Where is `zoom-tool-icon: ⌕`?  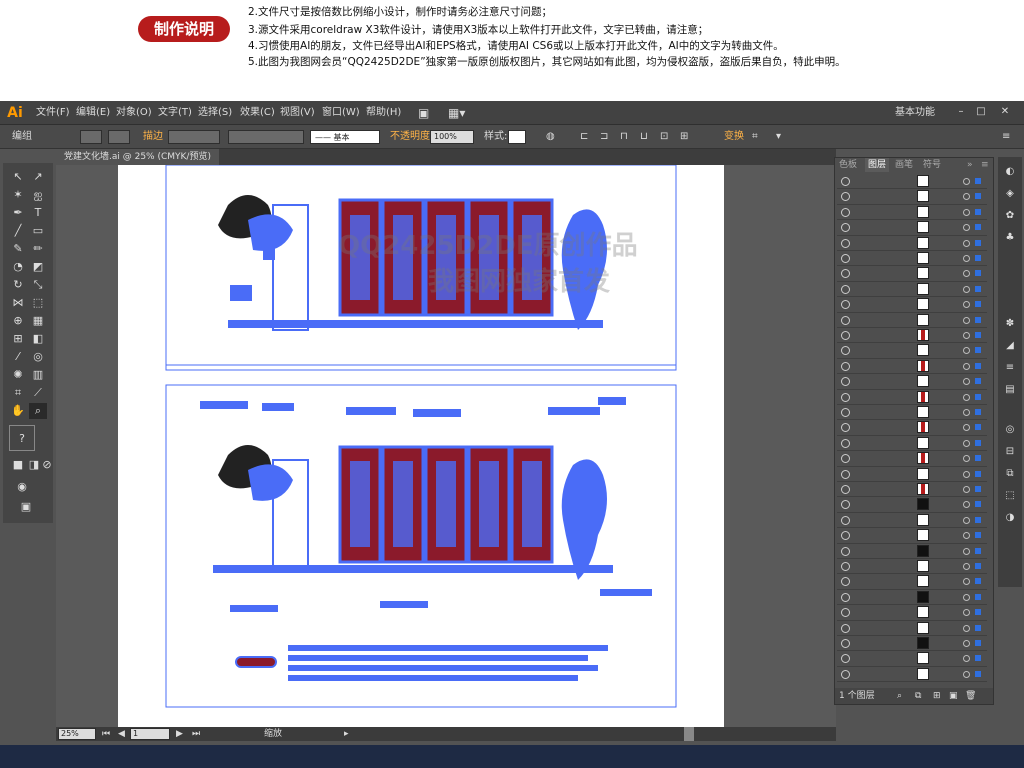 zoom-tool-icon: ⌕ is located at coordinates (38, 411).